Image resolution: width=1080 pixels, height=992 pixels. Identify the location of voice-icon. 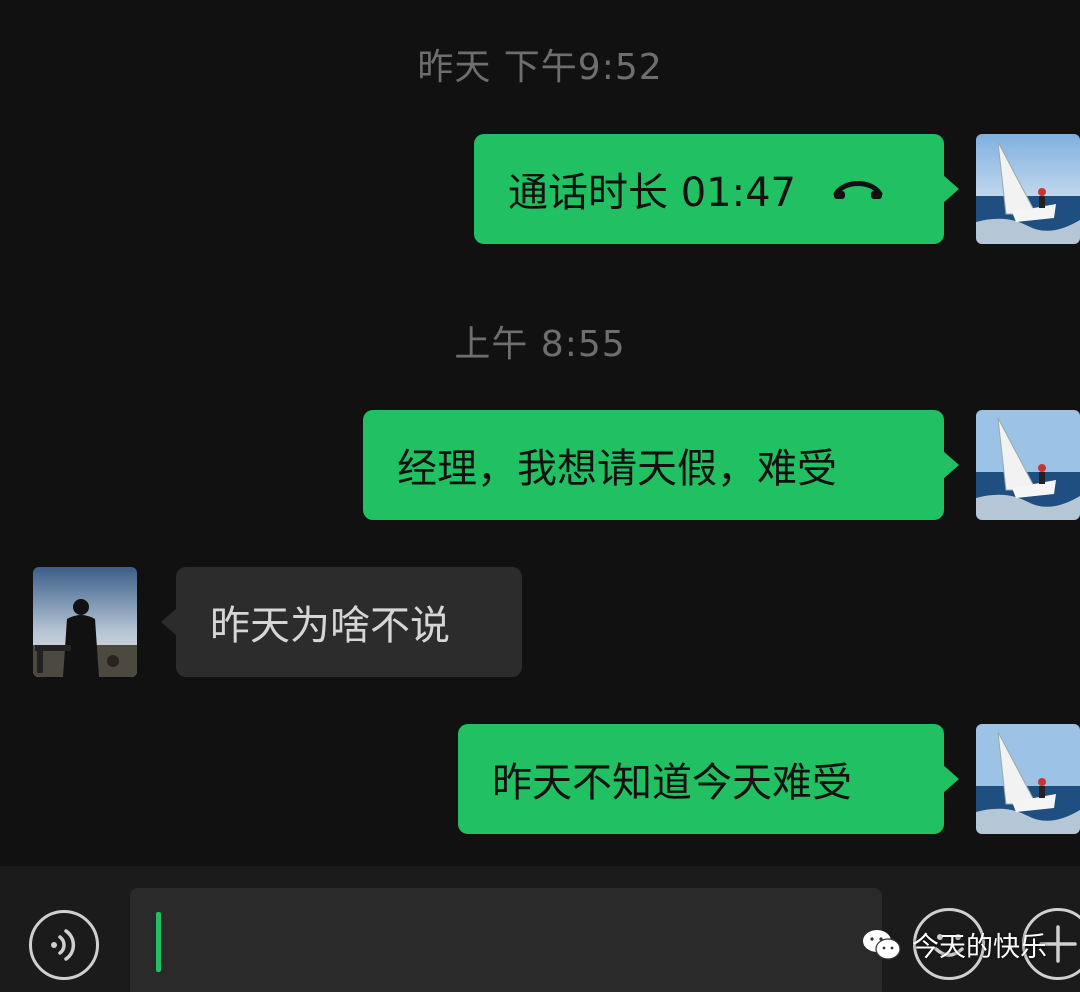
(63, 945).